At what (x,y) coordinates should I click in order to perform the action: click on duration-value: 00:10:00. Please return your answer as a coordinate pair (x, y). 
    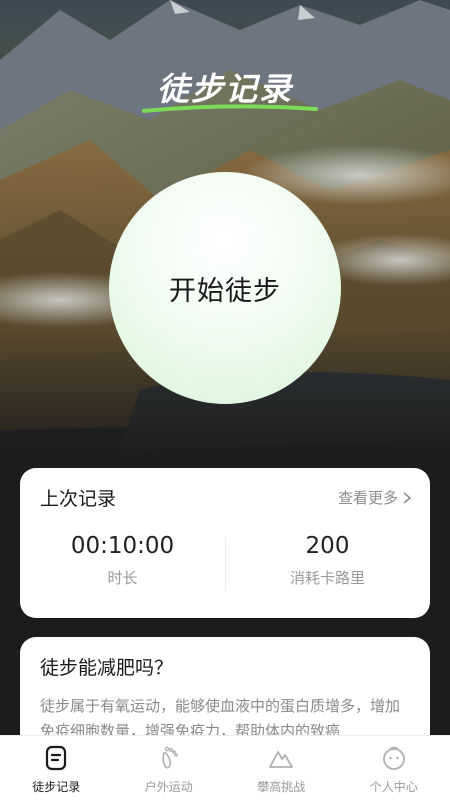
    Looking at the image, I should click on (122, 546).